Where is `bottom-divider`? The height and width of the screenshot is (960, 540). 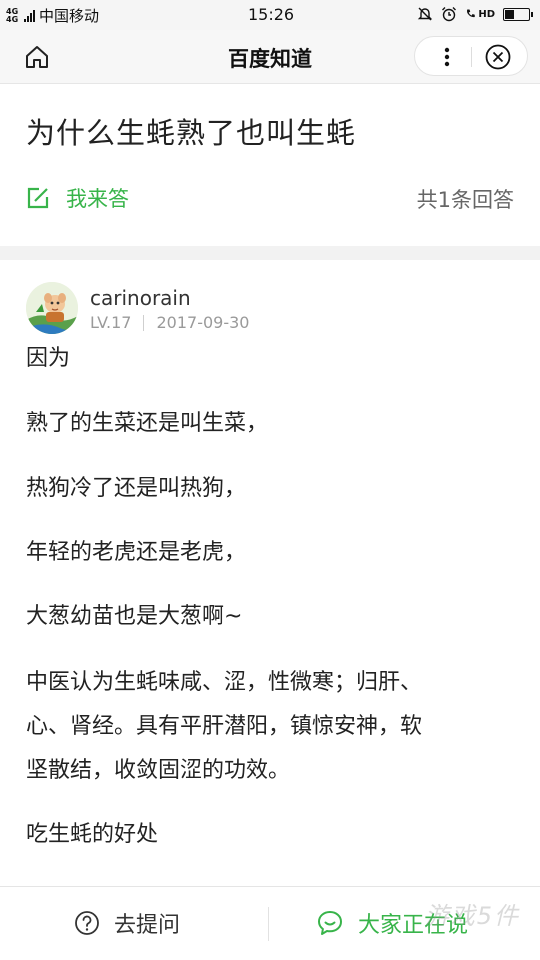
bottom-divider is located at coordinates (268, 924).